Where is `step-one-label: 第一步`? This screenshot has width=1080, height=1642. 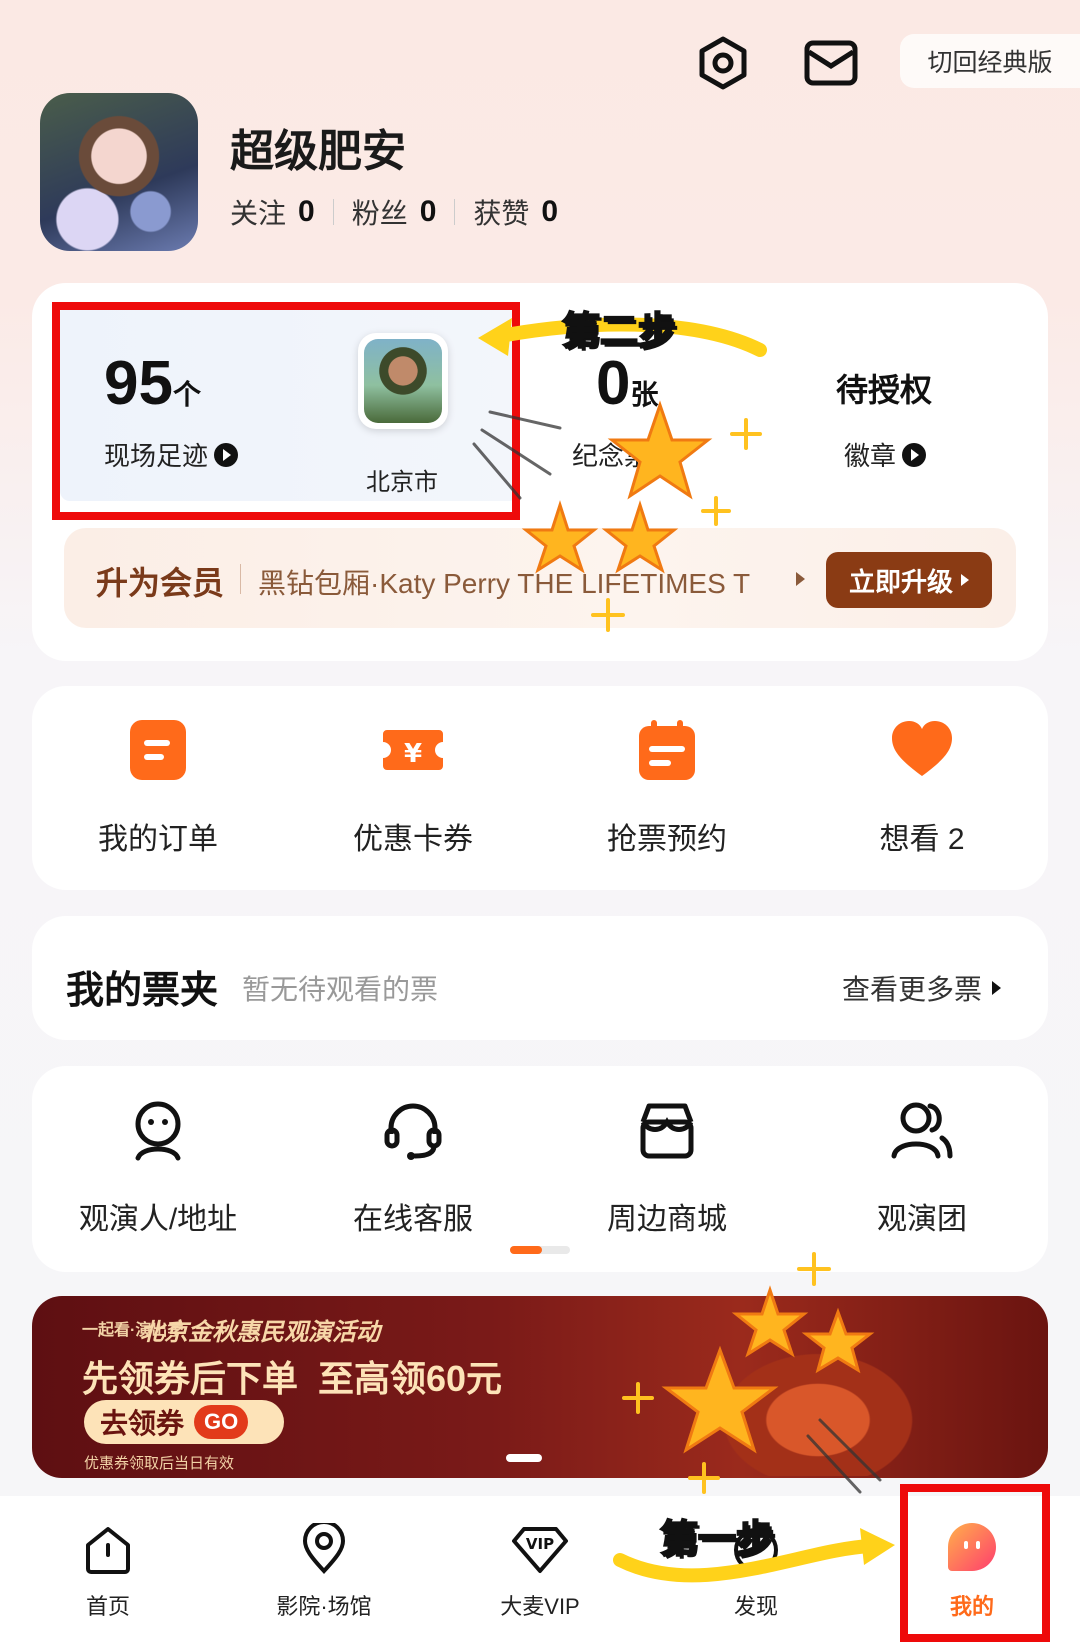
step-one-label: 第一步 is located at coordinates (717, 1540).